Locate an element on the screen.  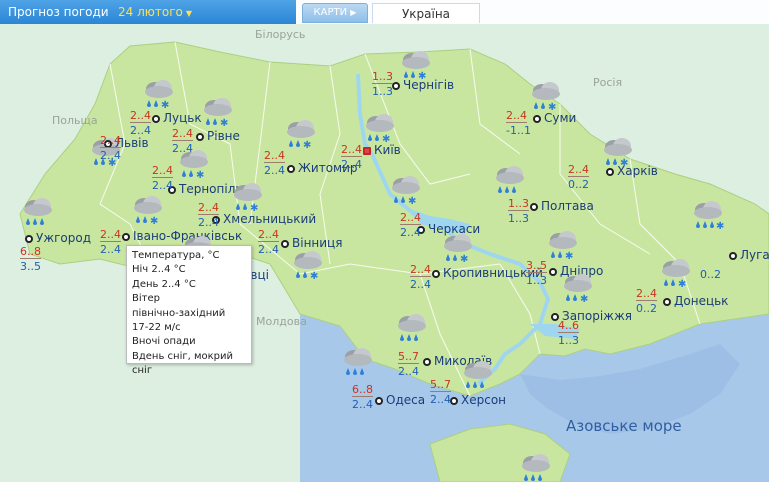
tab-maps-label: КАРТИ is located at coordinates (330, 12).